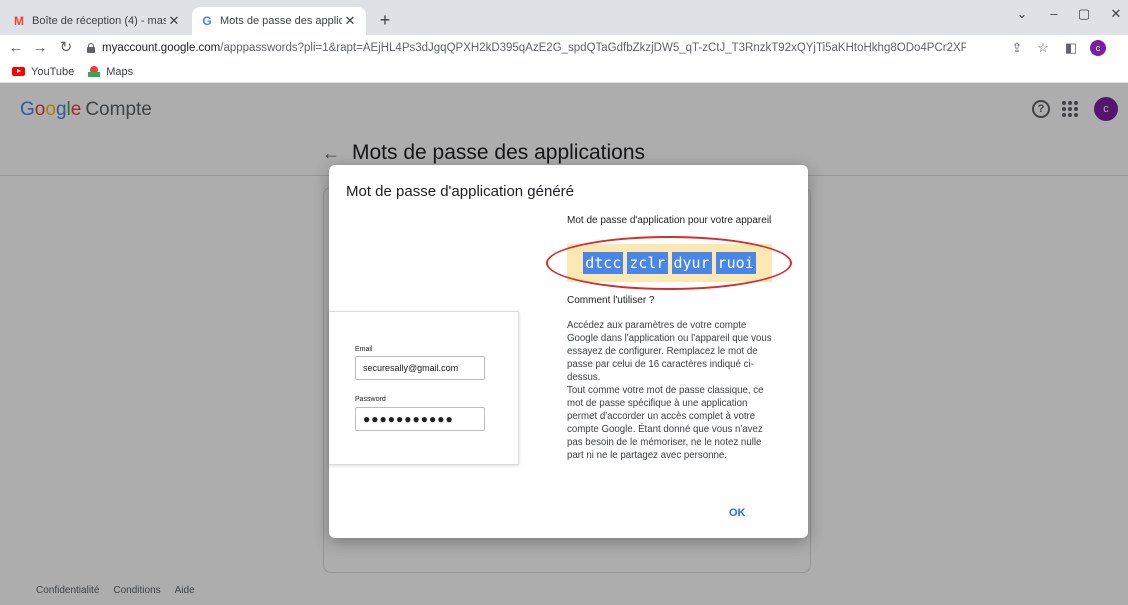 The image size is (1128, 605). What do you see at coordinates (16, 48) in the screenshot?
I see `back-arrow-icon: ←` at bounding box center [16, 48].